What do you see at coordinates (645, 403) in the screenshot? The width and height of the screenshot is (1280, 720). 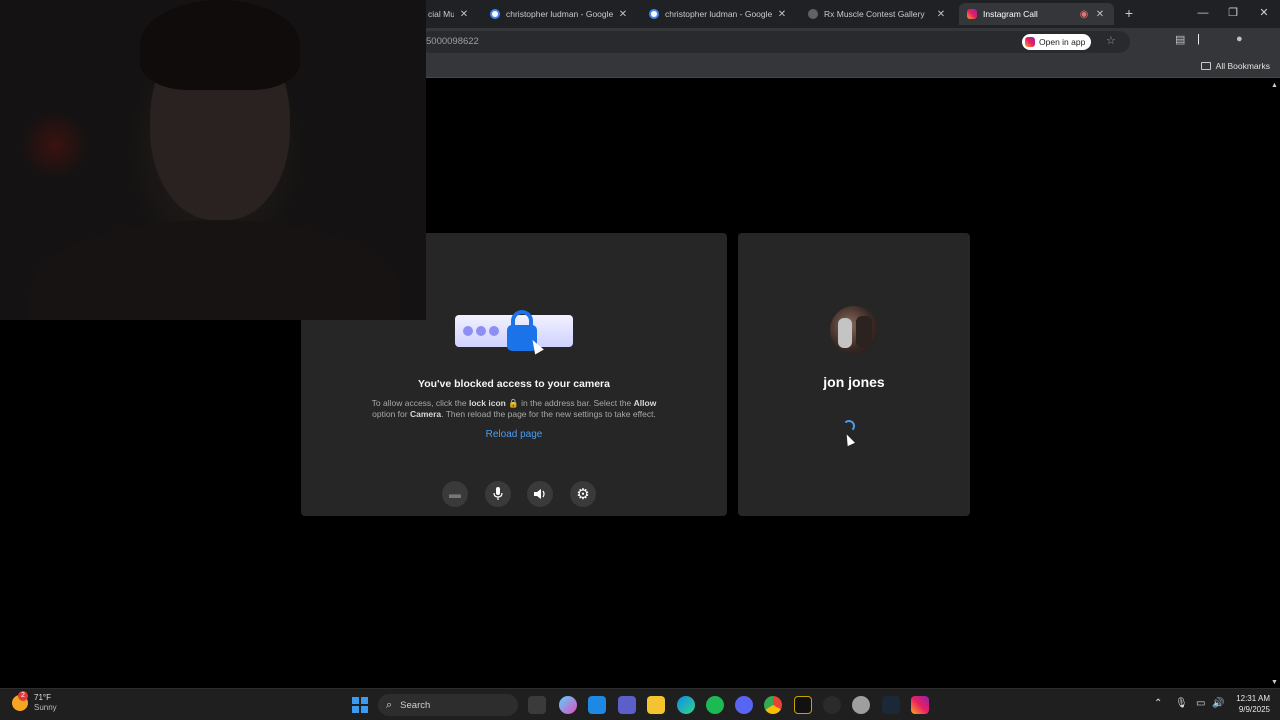 I see `allow-label: Allow` at bounding box center [645, 403].